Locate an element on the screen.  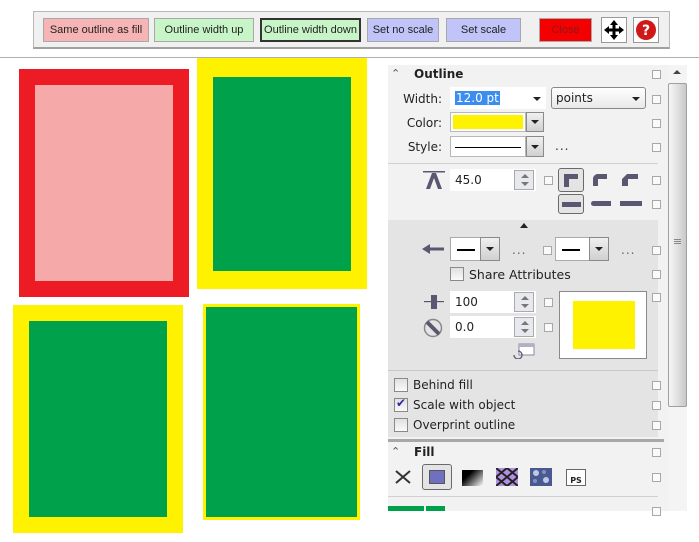
miter-limit-value: 45.0 is located at coordinates (468, 180).